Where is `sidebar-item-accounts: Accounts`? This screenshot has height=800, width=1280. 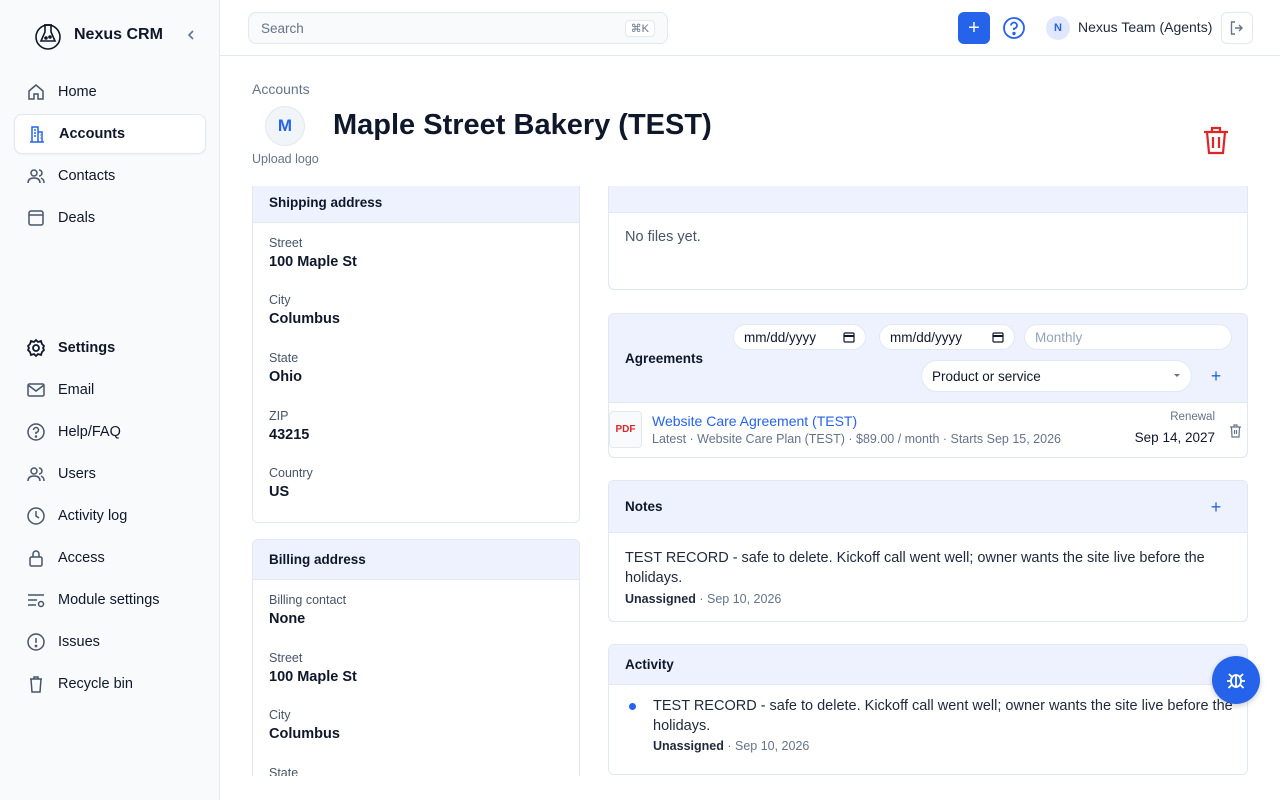
sidebar-item-accounts: Accounts is located at coordinates (110, 134).